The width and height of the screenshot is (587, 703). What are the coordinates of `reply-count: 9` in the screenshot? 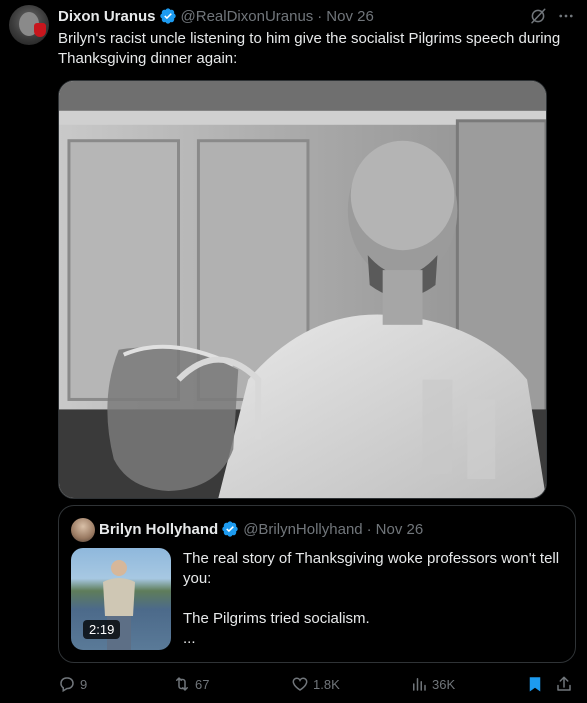 It's located at (84, 684).